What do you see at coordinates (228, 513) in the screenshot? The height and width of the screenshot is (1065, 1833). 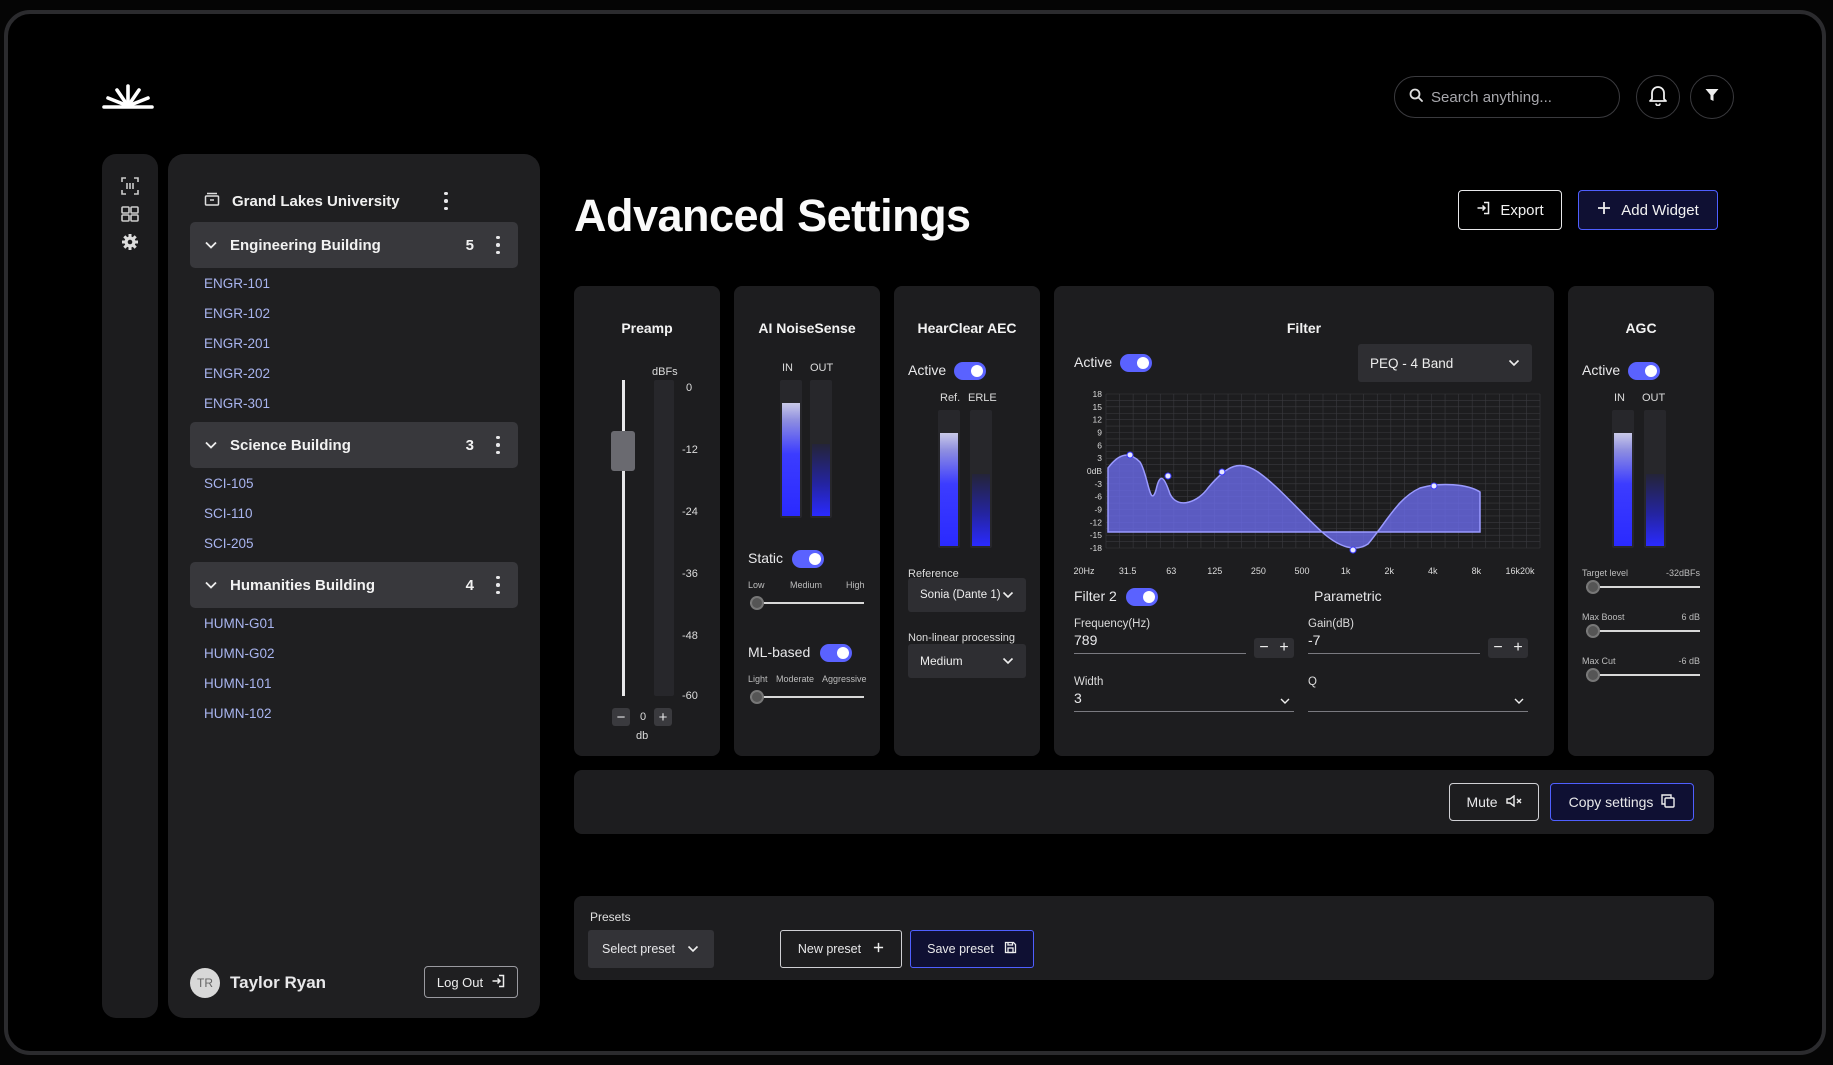 I see `room-link: SCI-110` at bounding box center [228, 513].